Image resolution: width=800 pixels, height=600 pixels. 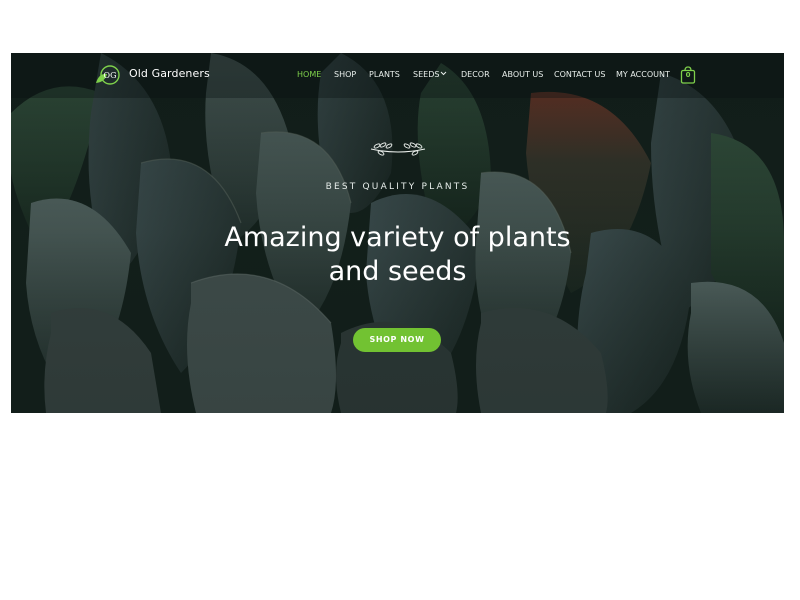 I want to click on cart-count-badge: 0, so click(x=688, y=75).